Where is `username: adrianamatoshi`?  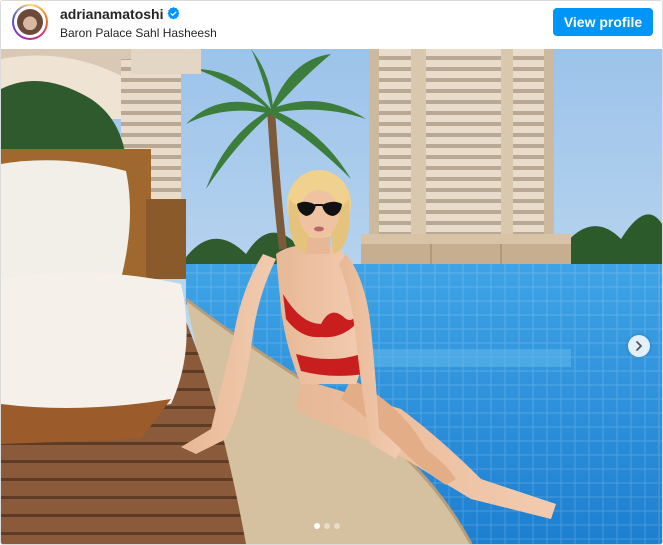 username: adrianamatoshi is located at coordinates (111, 14).